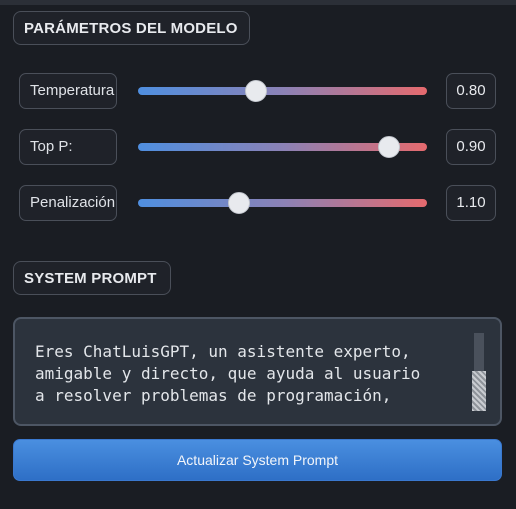 The image size is (516, 509). I want to click on top-p-value: 0.90, so click(471, 147).